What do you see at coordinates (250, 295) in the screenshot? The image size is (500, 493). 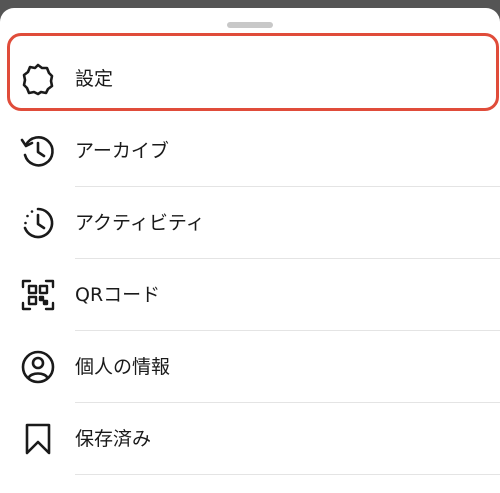 I see `menu-item-qr-code: QRコード` at bounding box center [250, 295].